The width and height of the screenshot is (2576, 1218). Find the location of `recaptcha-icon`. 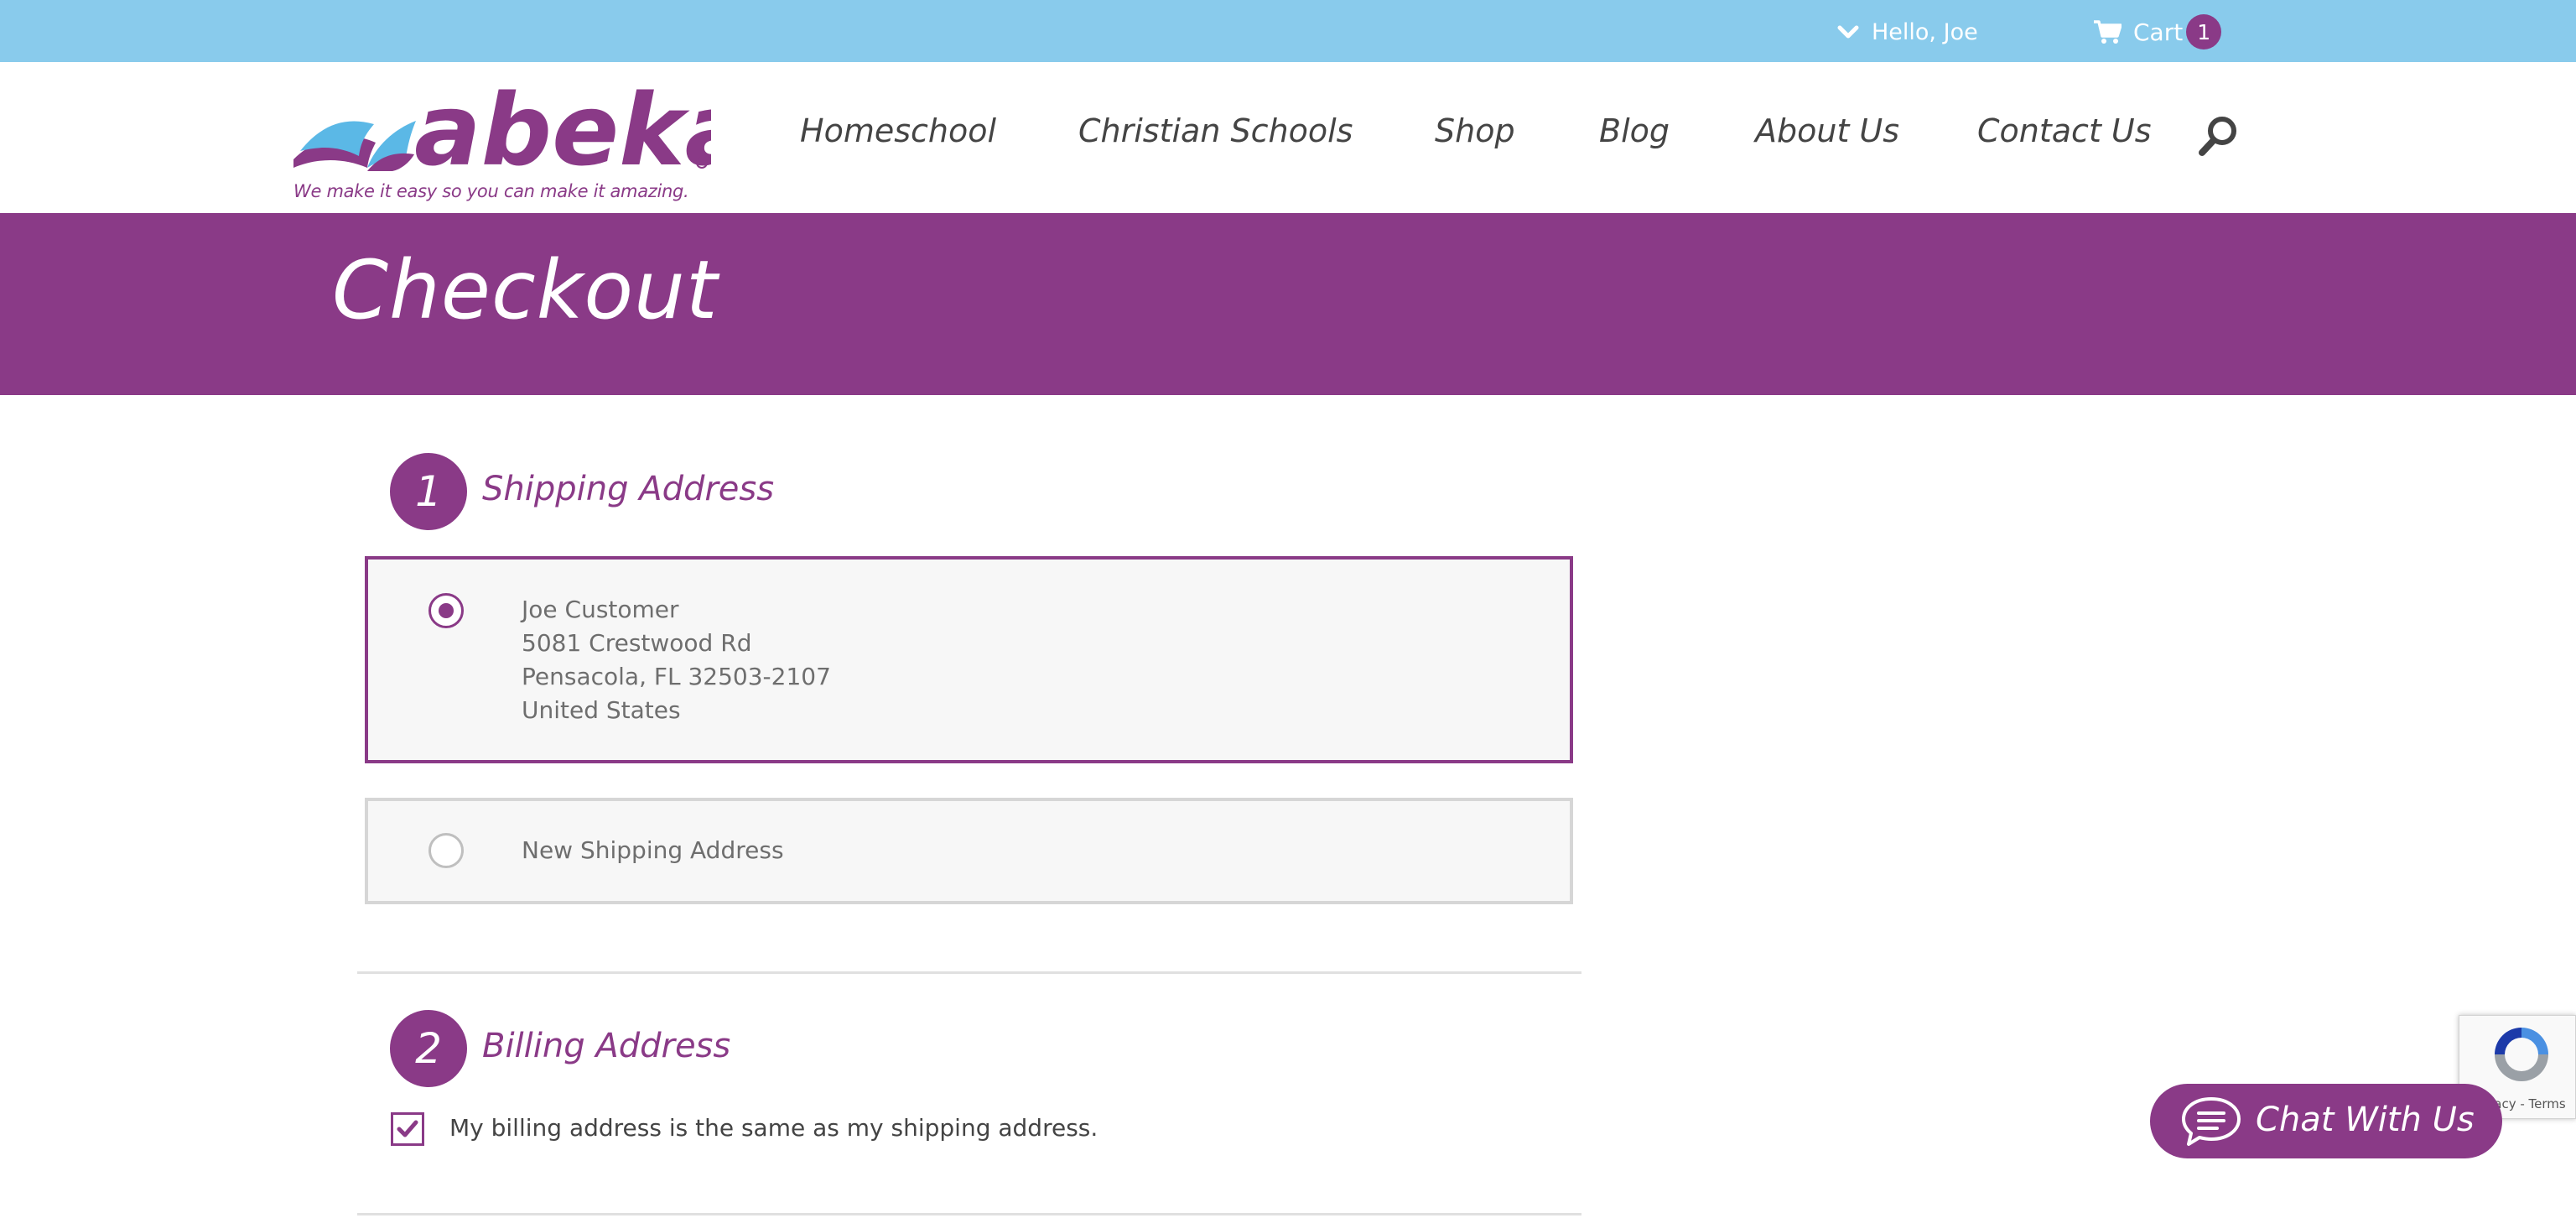

recaptcha-icon is located at coordinates (2521, 1055).